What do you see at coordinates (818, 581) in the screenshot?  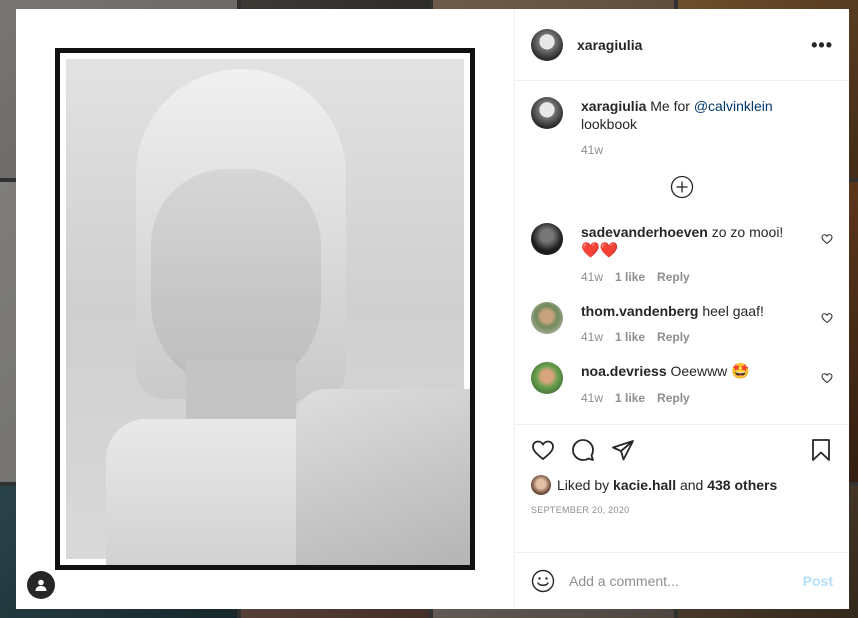 I see `post-button: Post` at bounding box center [818, 581].